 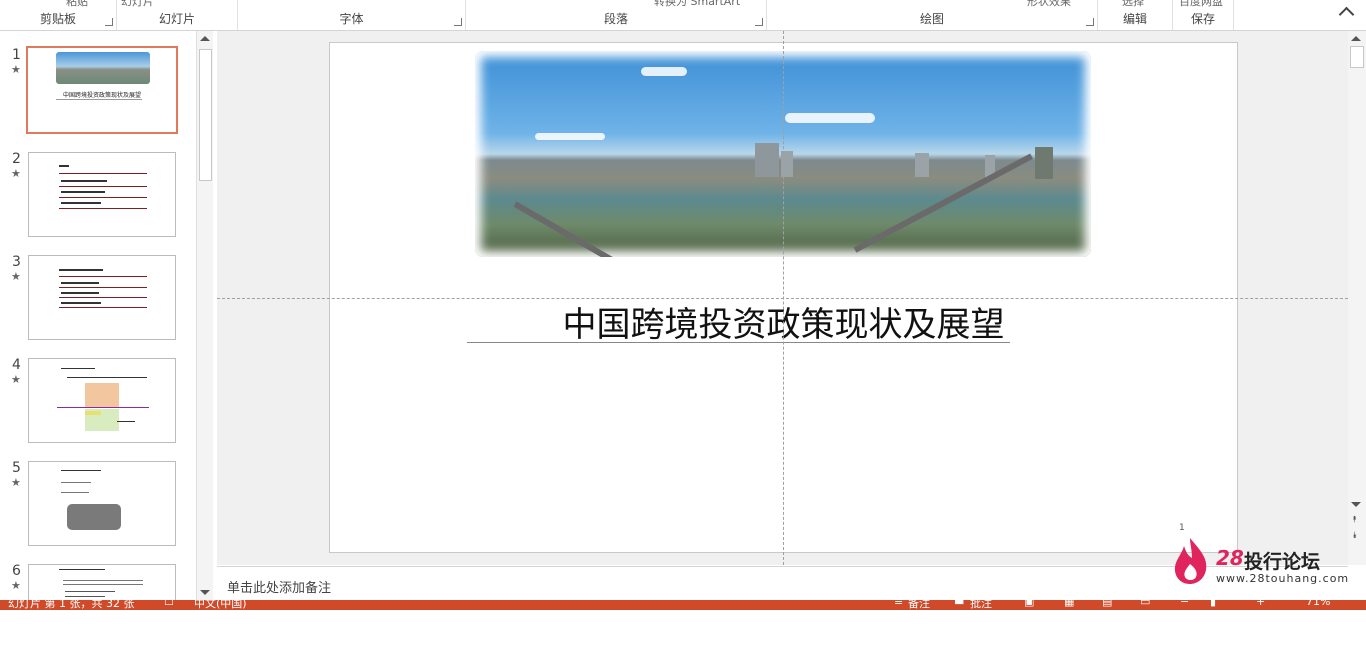 I want to click on ribbon-group-clipboard: 粘贴 剪贴板, so click(x=58, y=15).